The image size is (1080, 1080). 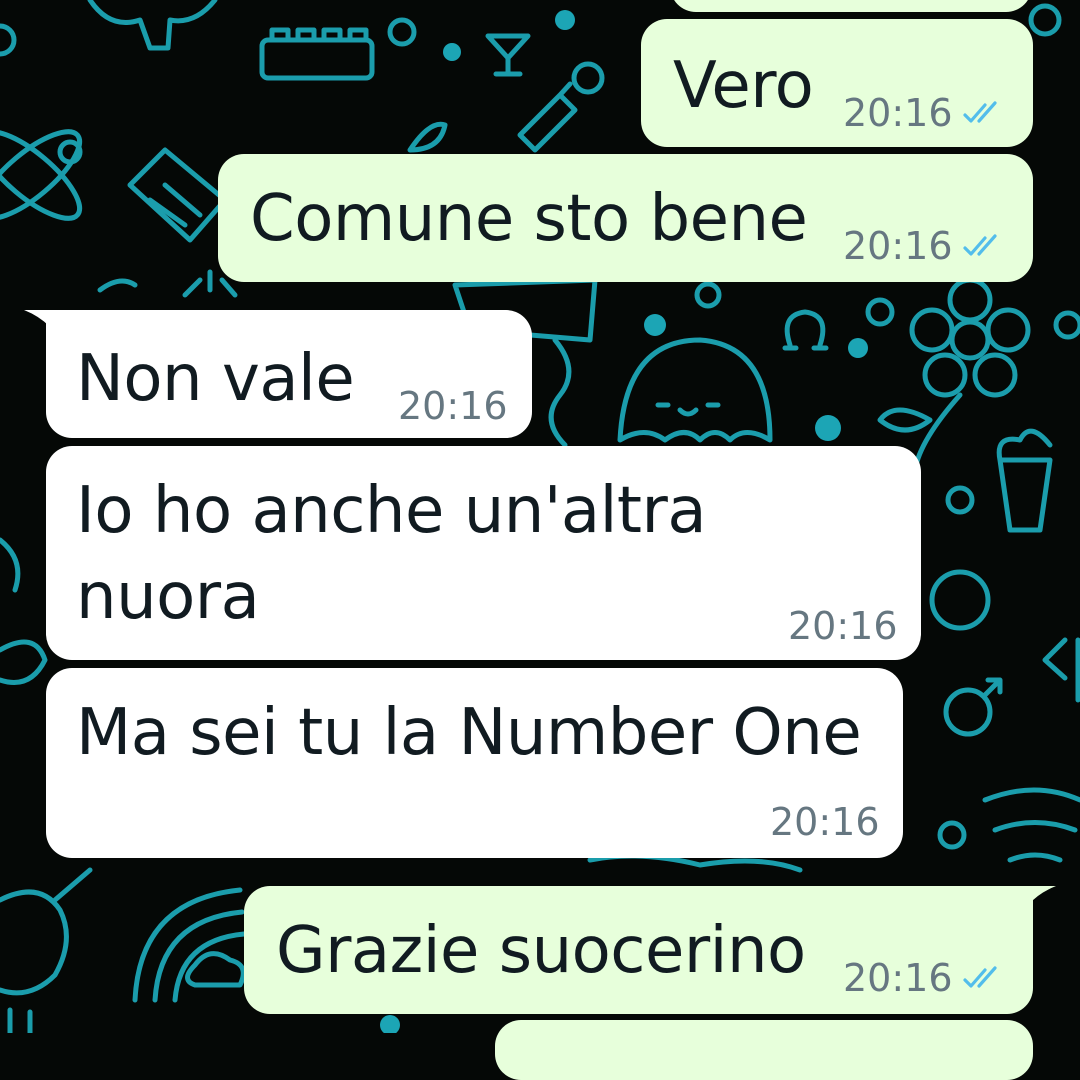 I want to click on message-text: Grazie suocerino, so click(x=541, y=951).